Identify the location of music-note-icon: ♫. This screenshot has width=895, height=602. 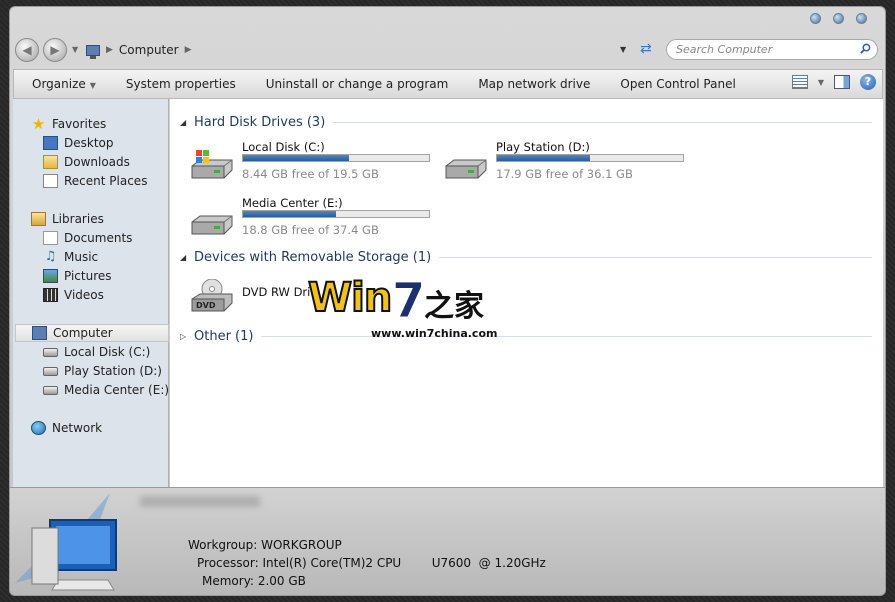
(50, 256).